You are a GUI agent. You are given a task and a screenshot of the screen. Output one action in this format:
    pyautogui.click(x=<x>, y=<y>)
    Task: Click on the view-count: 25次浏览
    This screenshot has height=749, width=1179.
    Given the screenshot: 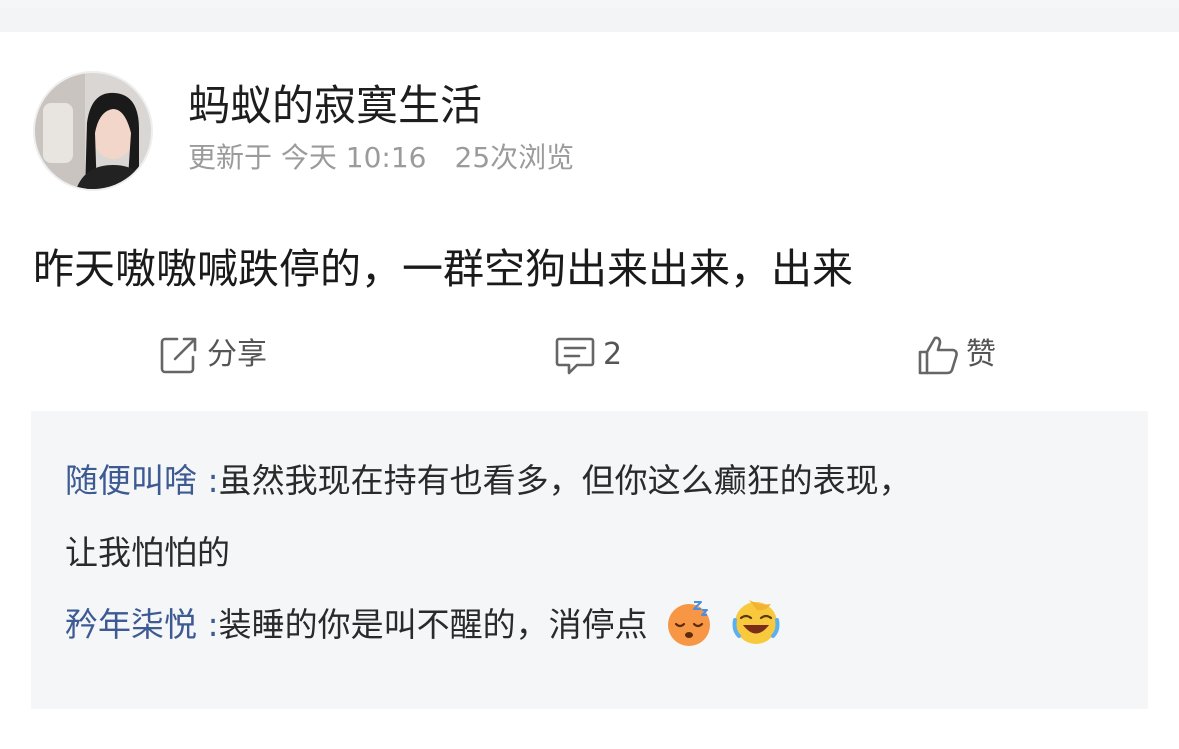 What is the action you would take?
    pyautogui.click(x=514, y=157)
    